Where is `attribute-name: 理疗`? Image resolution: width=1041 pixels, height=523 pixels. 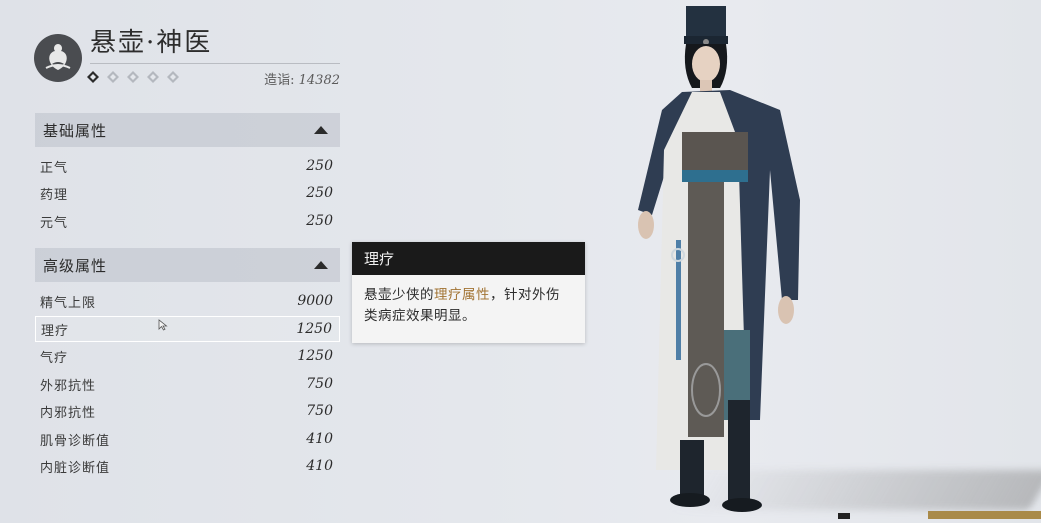
attribute-name: 理疗 is located at coordinates (55, 331).